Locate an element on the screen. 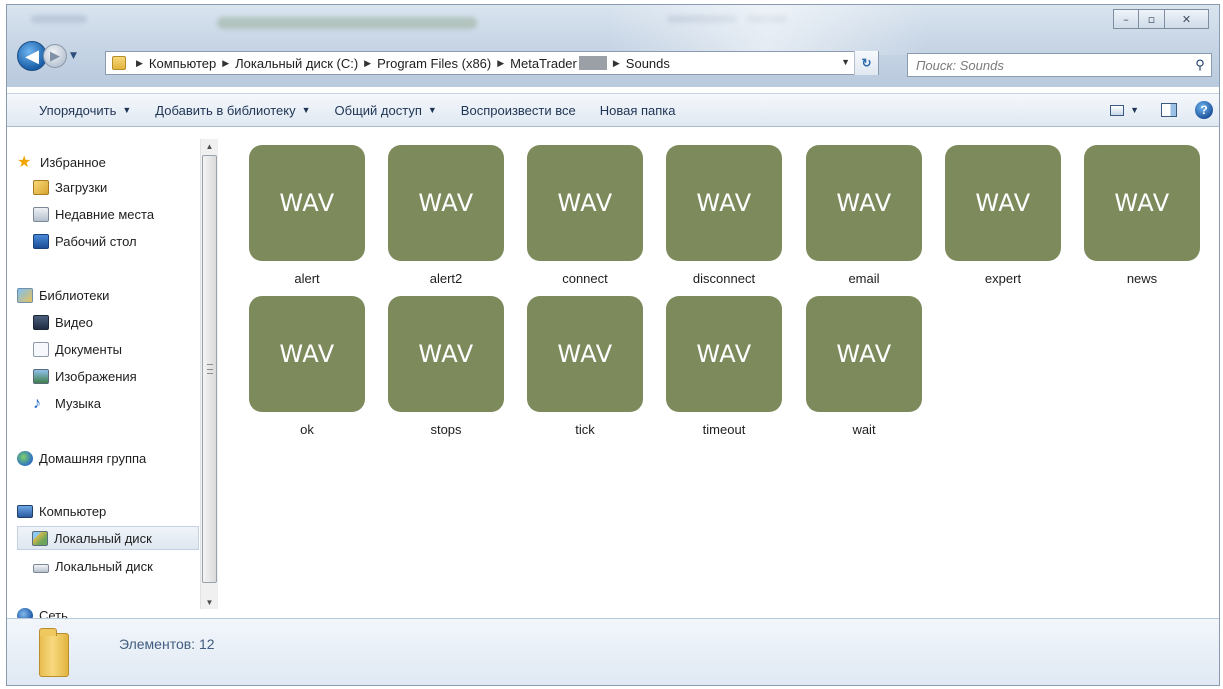 The height and width of the screenshot is (689, 1223). sidebar-item-music: ♪ Музыка is located at coordinates (67, 403).